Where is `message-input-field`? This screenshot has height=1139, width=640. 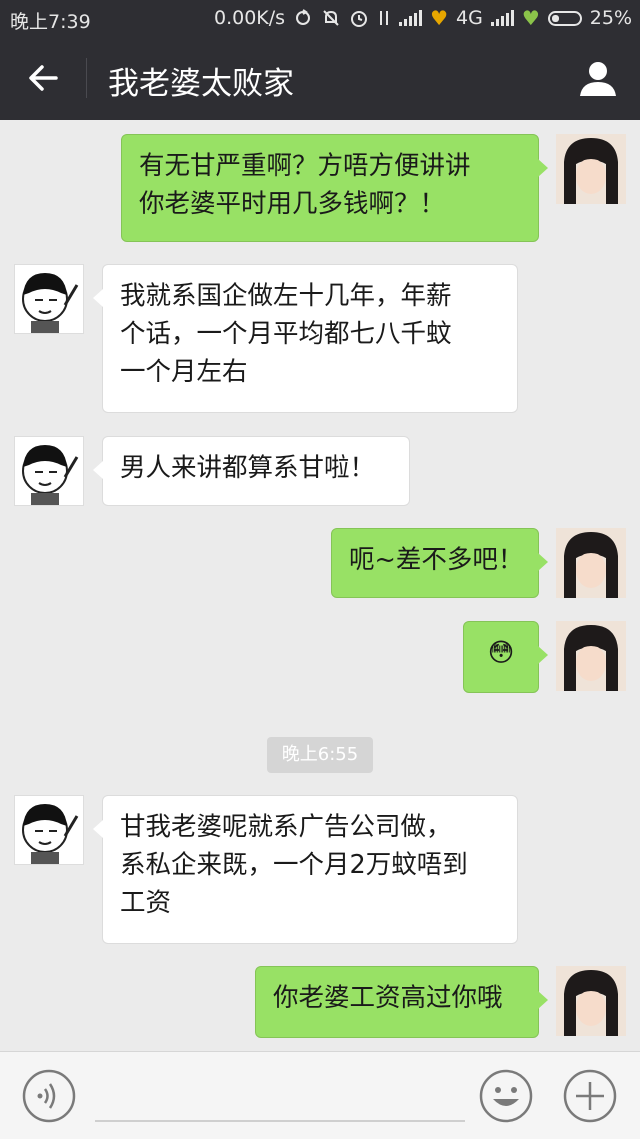
message-input-field is located at coordinates (280, 1121).